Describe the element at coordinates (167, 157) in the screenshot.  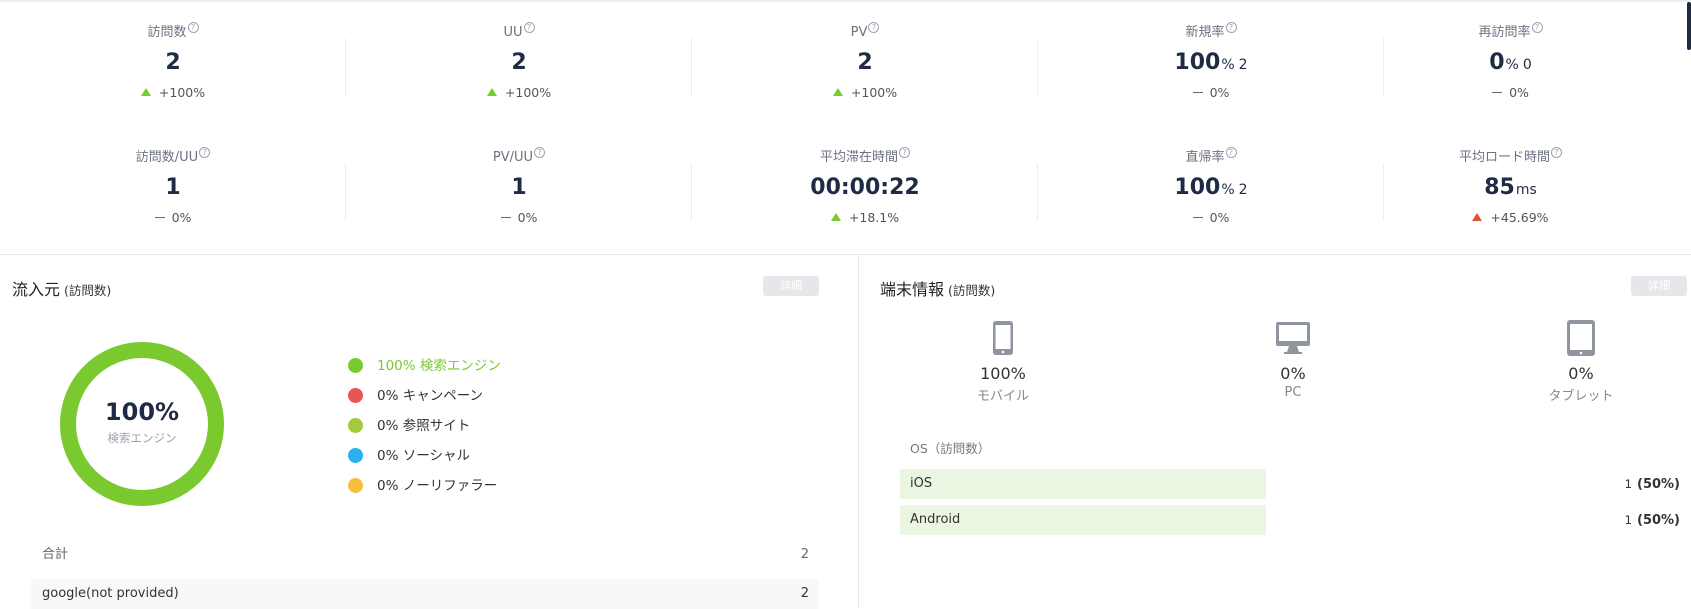
I see `metric-label: 訪問数/UU` at that location.